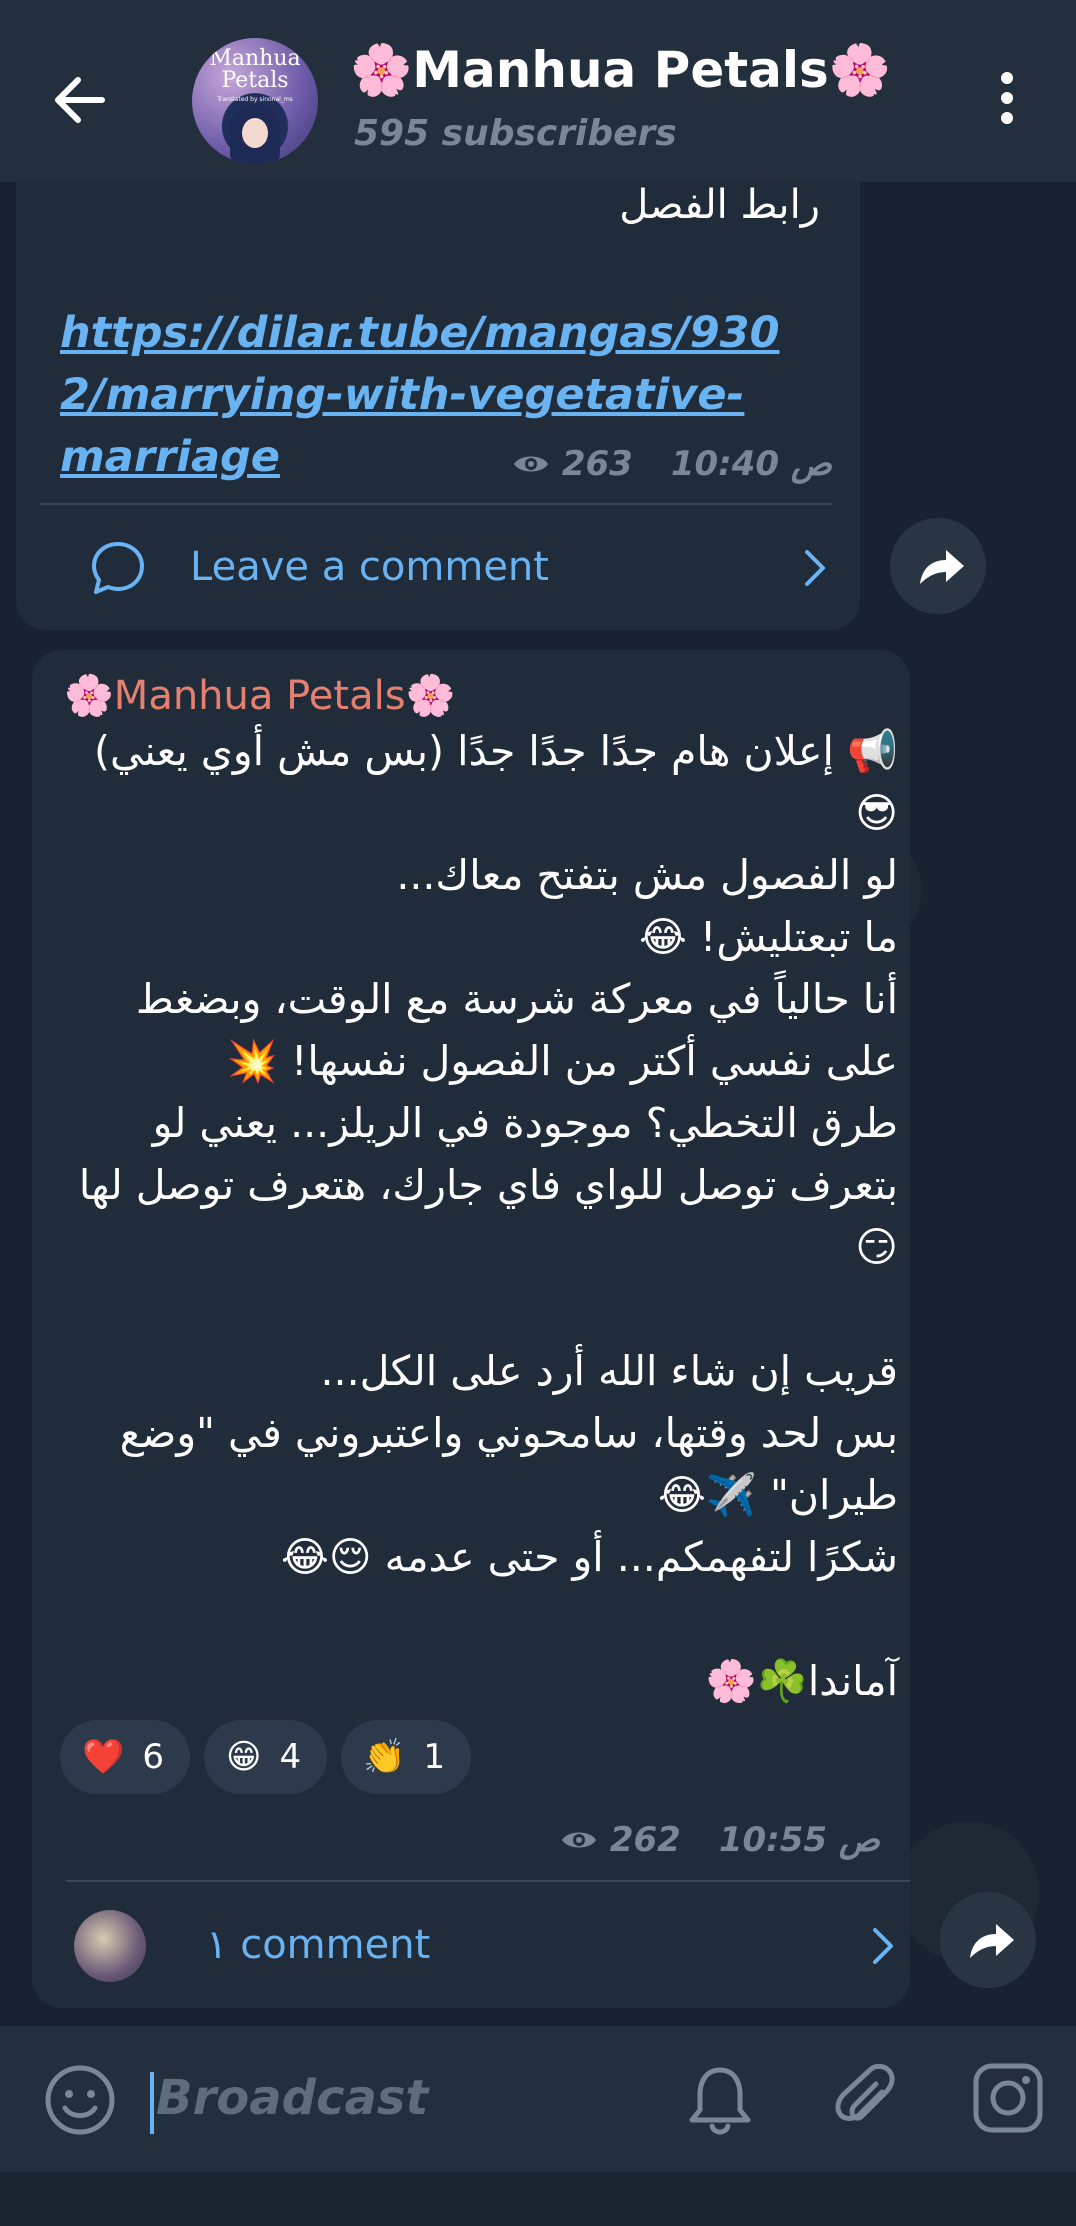  What do you see at coordinates (645, 1840) in the screenshot?
I see `views-count: 262` at bounding box center [645, 1840].